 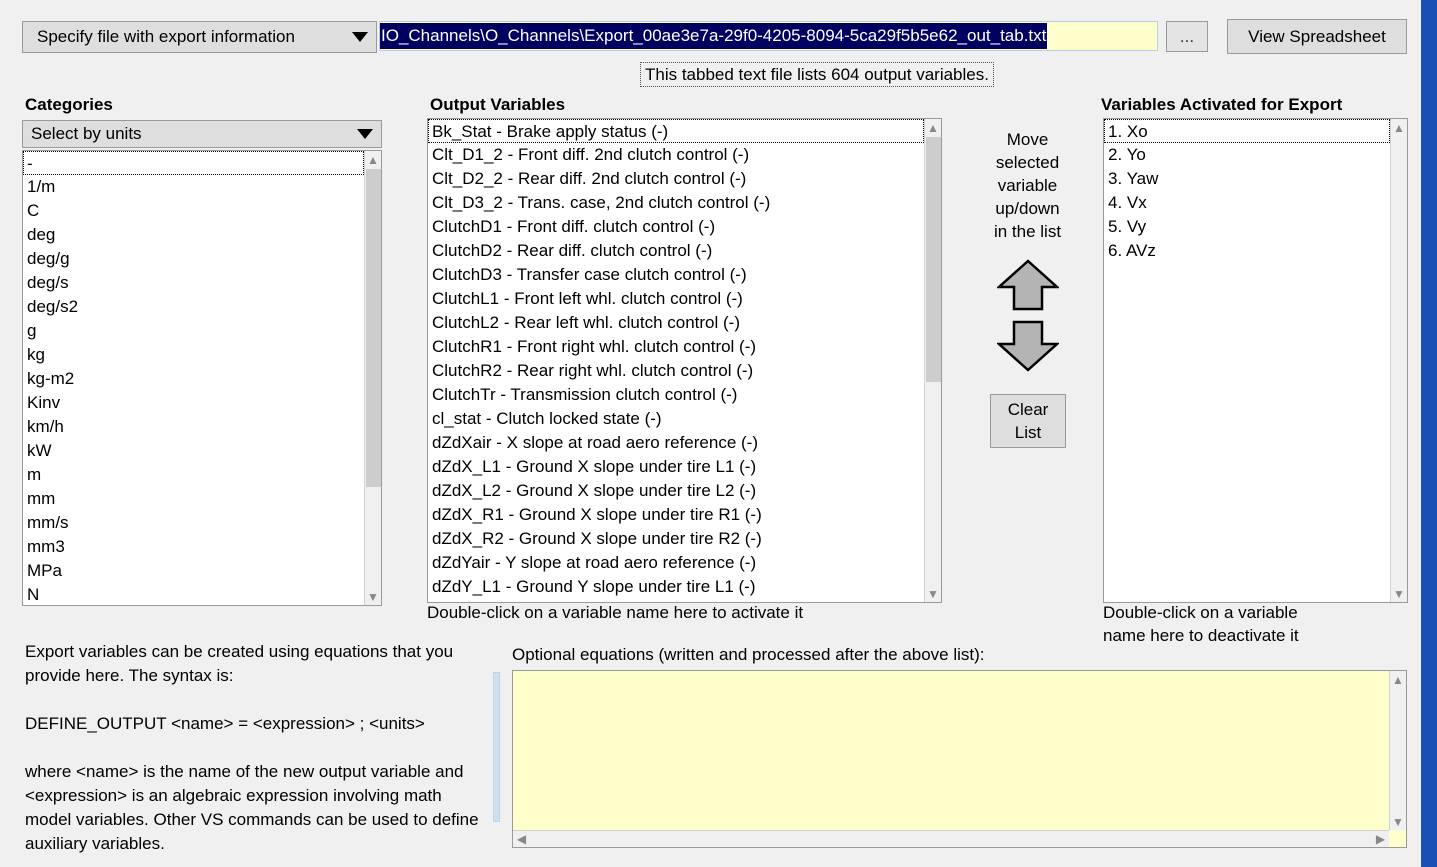 What do you see at coordinates (676, 251) in the screenshot?
I see `output-variable-list-item: ClutchD2 - Rear diff. clutch control (-)` at bounding box center [676, 251].